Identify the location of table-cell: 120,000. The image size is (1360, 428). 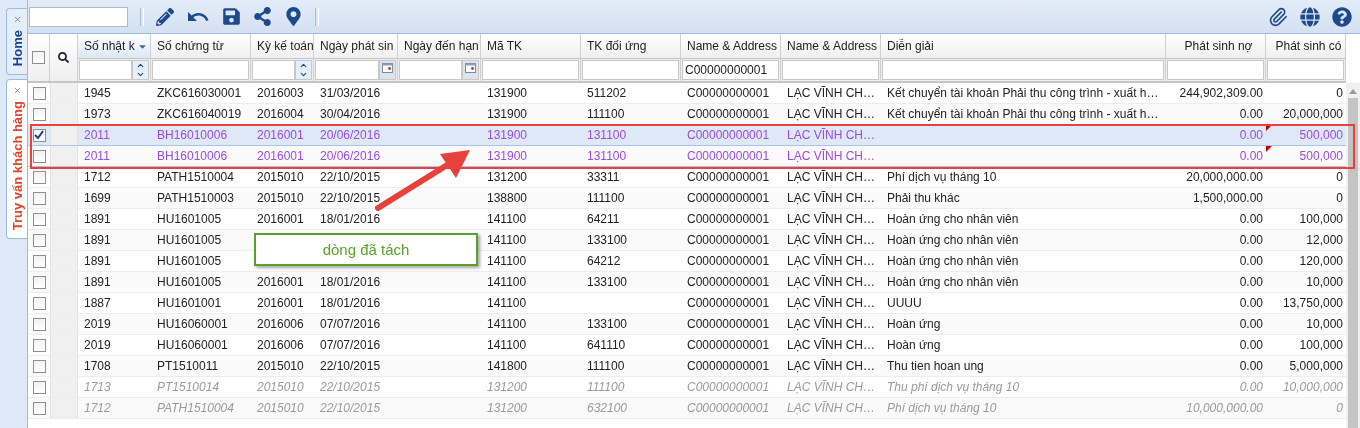
(1321, 261).